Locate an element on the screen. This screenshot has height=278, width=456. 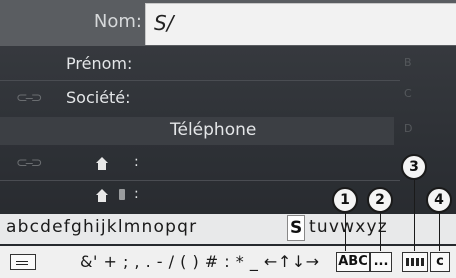
callout-4: 4 is located at coordinates (439, 200).